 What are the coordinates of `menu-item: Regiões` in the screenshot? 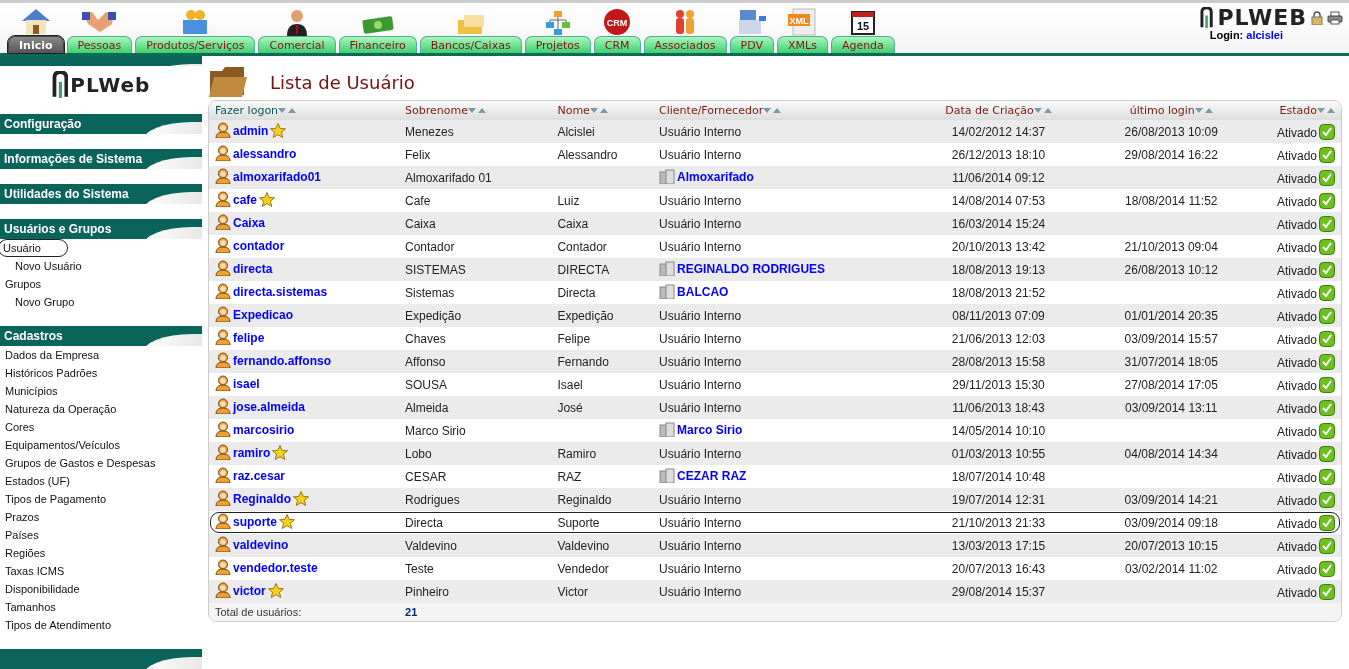 It's located at (25, 553).